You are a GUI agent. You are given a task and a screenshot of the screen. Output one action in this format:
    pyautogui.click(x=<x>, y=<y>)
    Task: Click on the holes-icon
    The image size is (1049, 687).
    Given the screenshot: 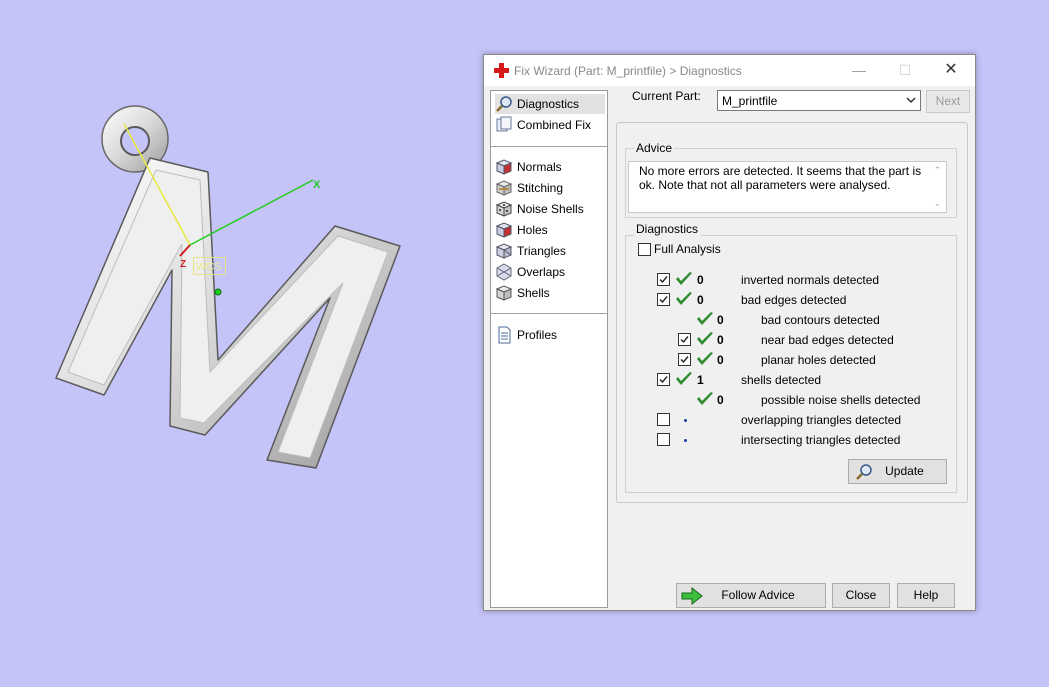 What is the action you would take?
    pyautogui.click(x=504, y=230)
    